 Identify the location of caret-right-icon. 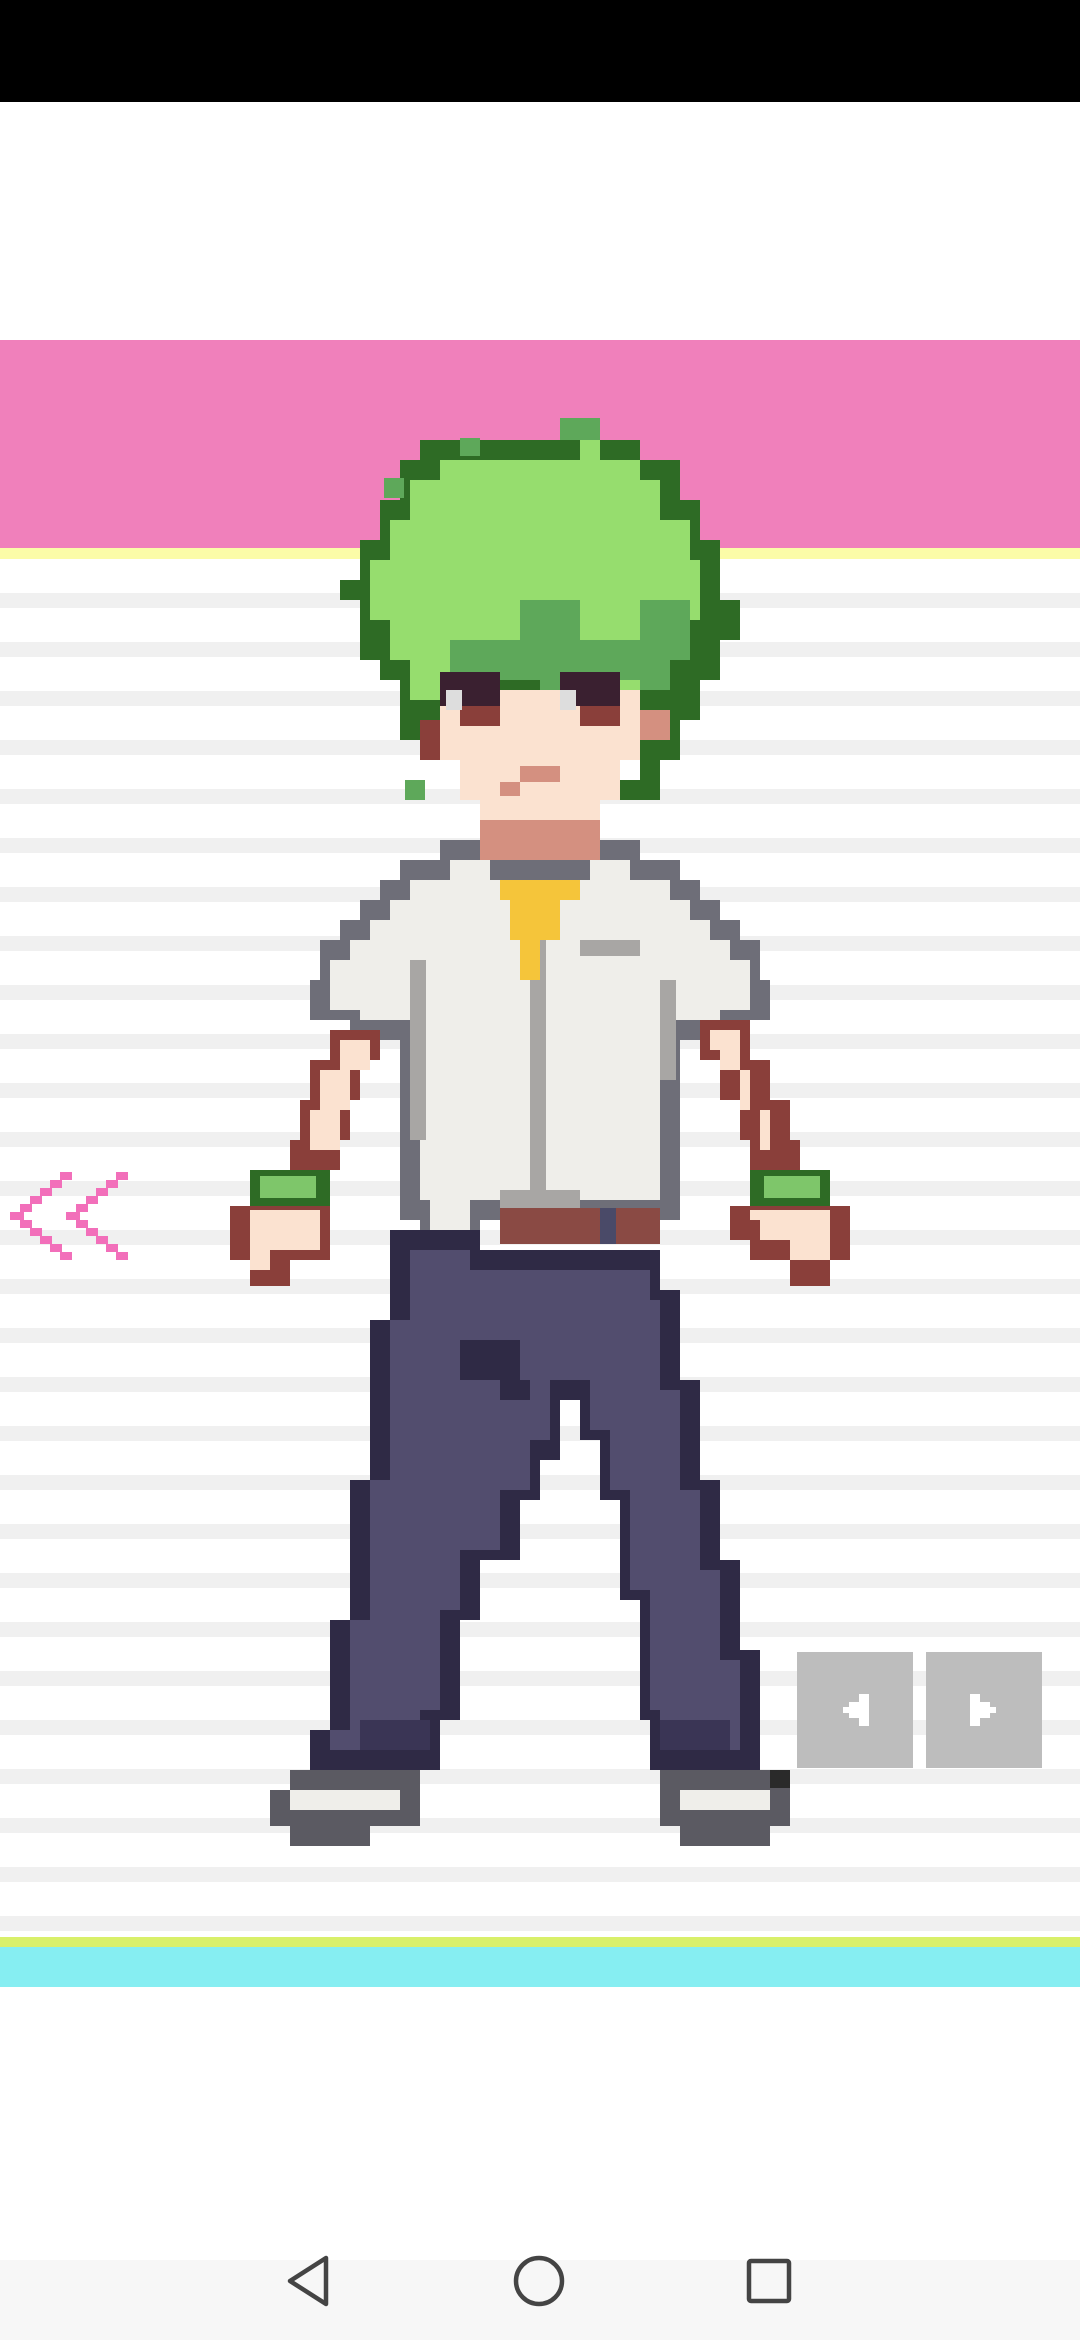
(983, 1710).